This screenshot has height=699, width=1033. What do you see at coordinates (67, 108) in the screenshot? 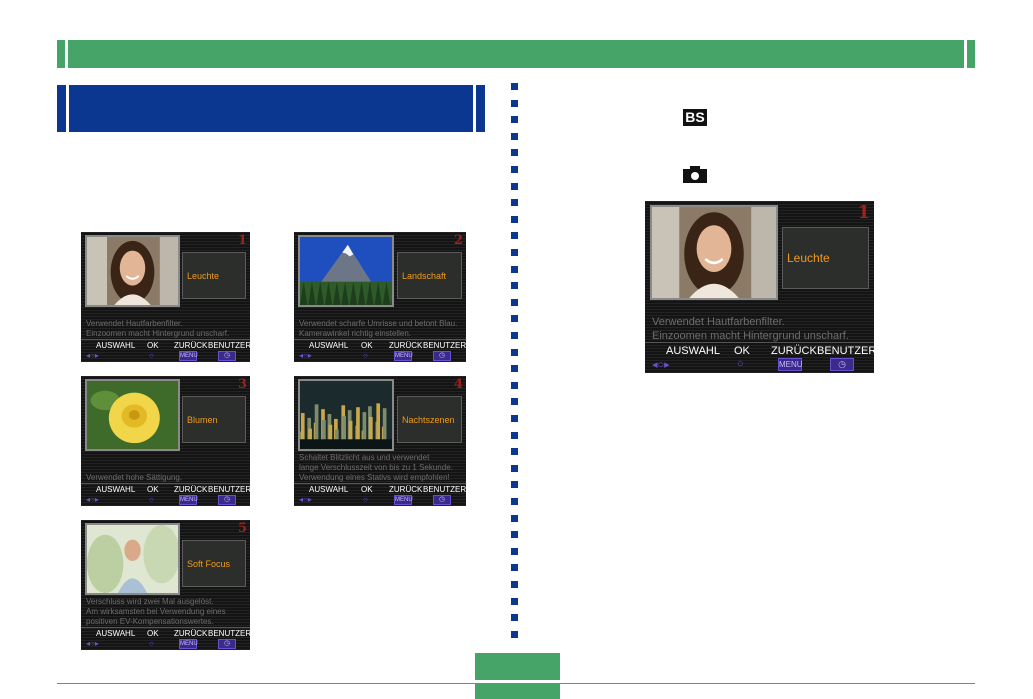
I see `title-bar-edge-left` at bounding box center [67, 108].